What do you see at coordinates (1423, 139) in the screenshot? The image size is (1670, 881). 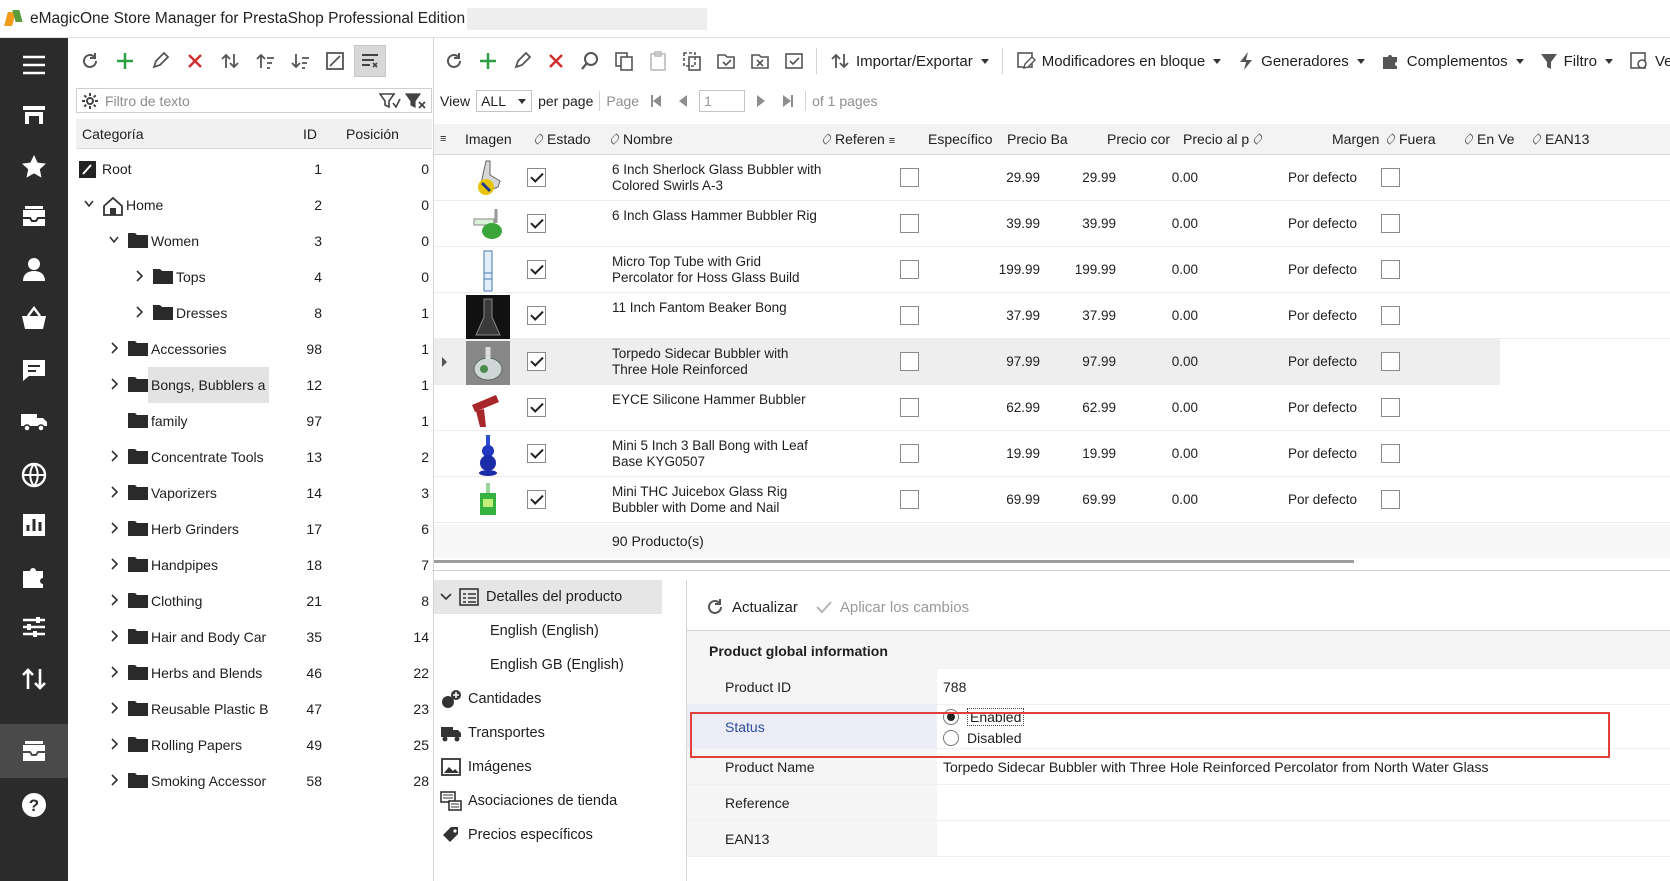 I see `out-of-stock-column-header: Fuera` at bounding box center [1423, 139].